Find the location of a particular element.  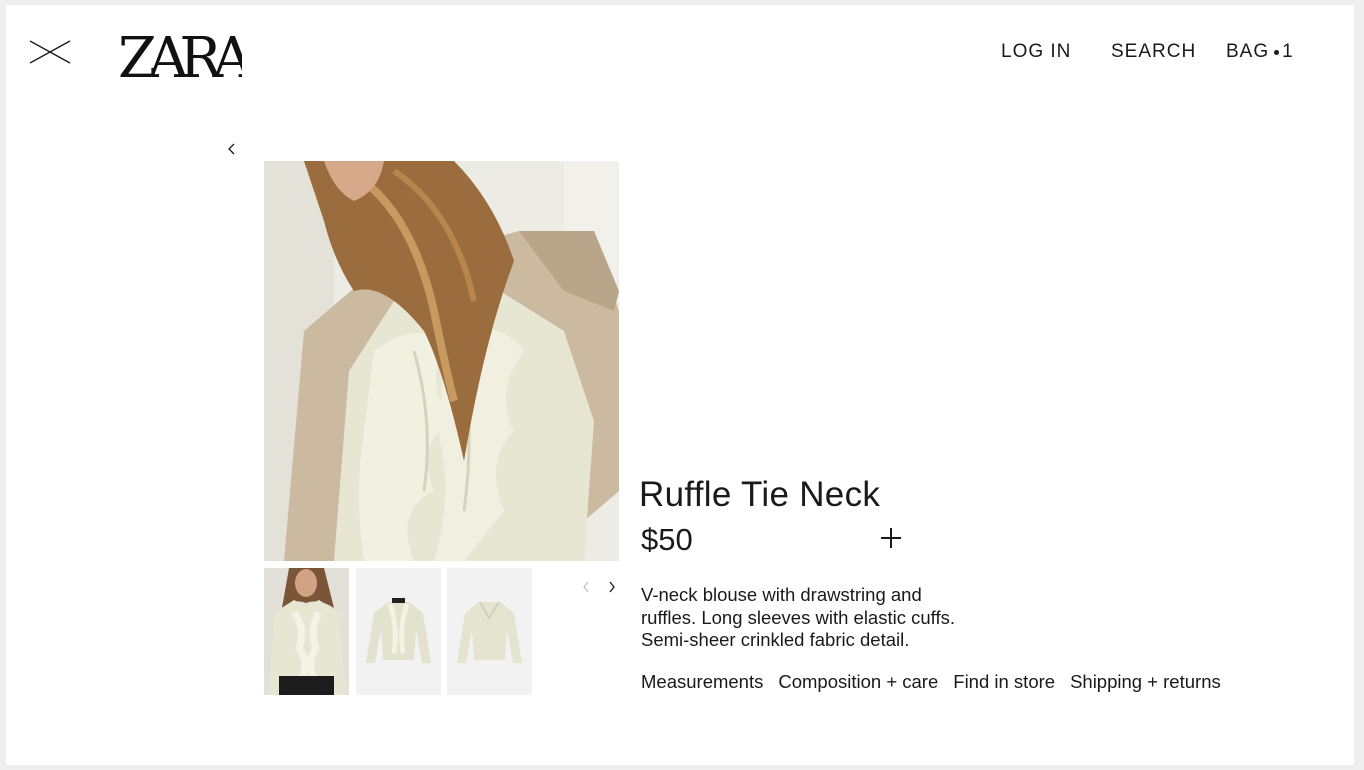

thumbnails-prev-button is located at coordinates (586, 587).